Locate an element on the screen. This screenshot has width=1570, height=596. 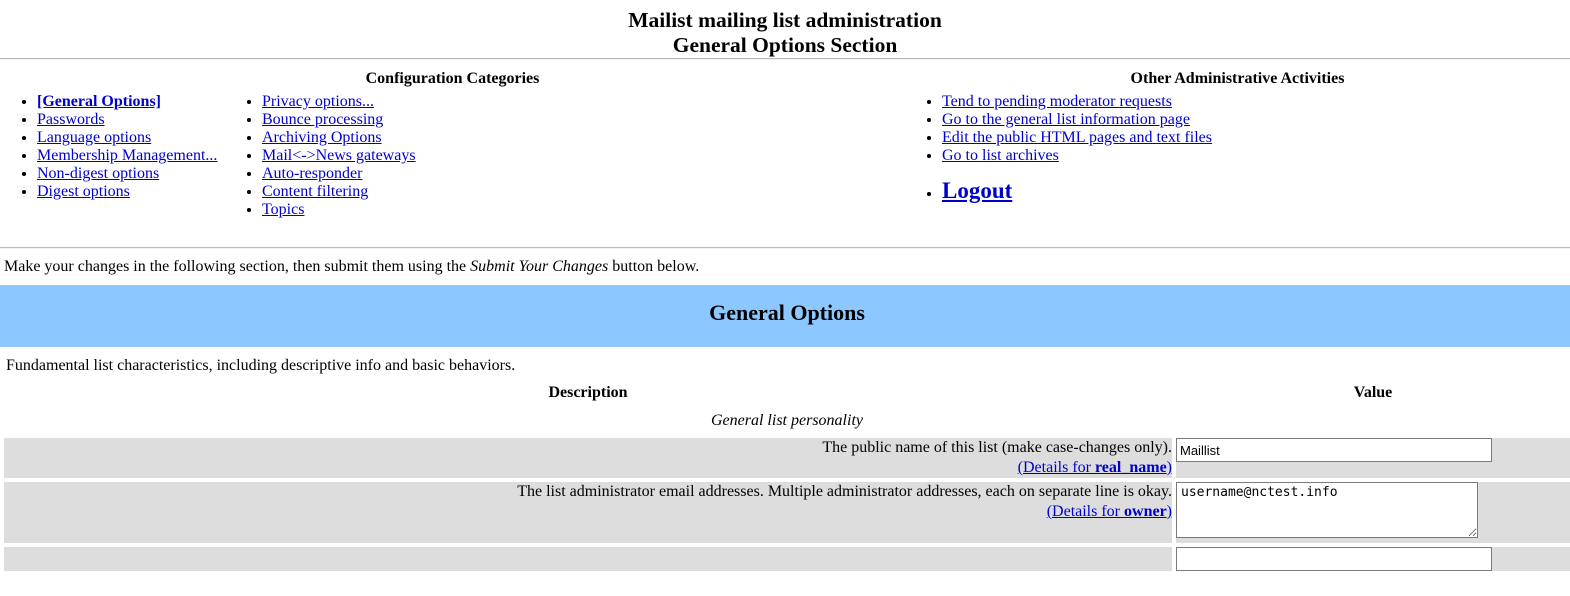
config-category-item: Topics is located at coordinates (363, 210).